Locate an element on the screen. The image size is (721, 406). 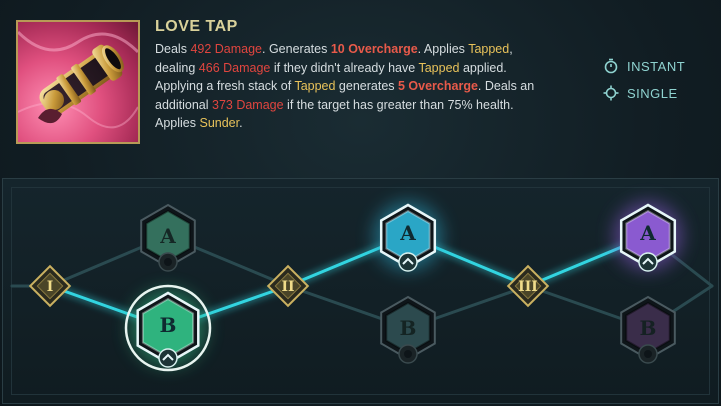
talent-node-III-A: A is located at coordinates (648, 237).